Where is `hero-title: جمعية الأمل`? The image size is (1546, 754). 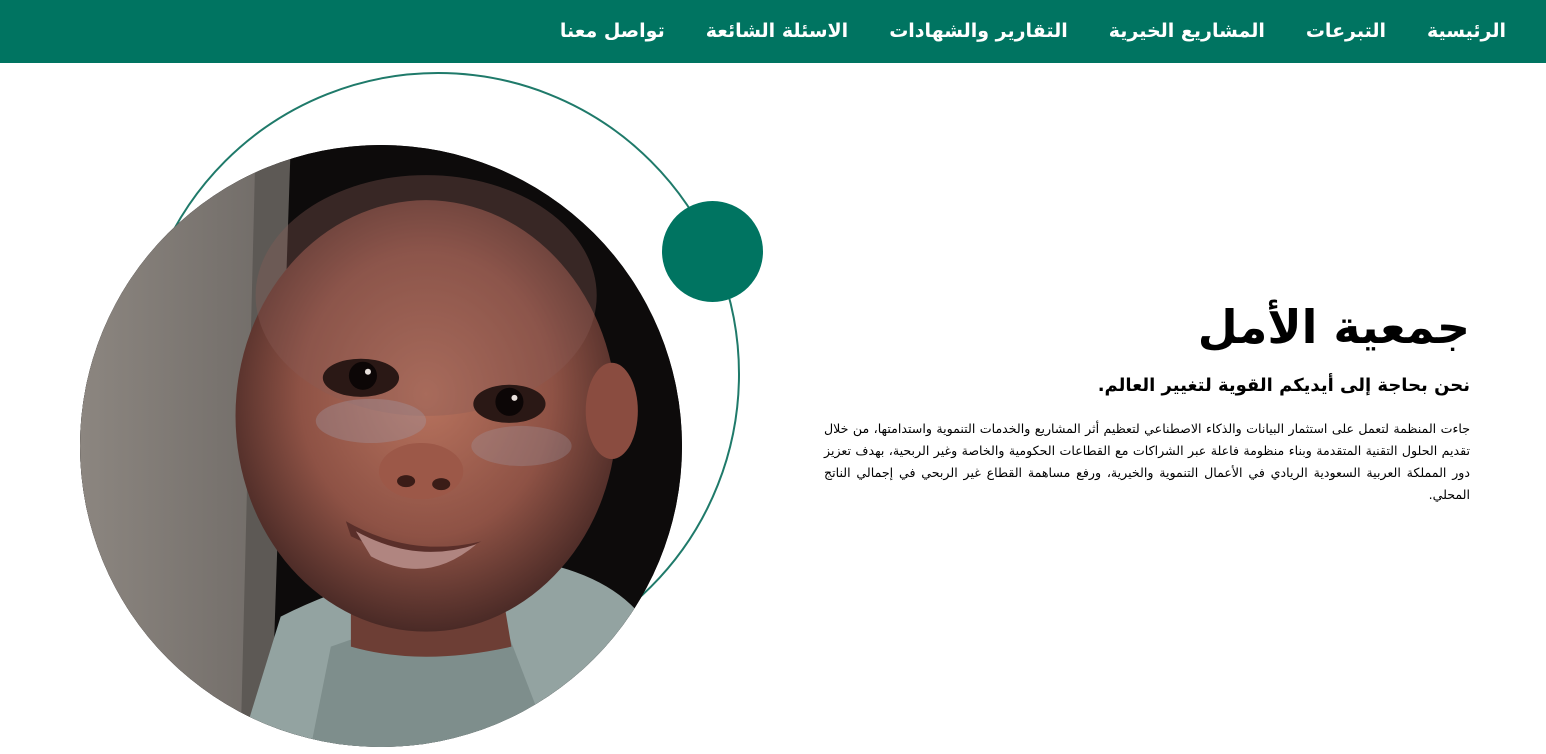 hero-title: جمعية الأمل is located at coordinates (1333, 327).